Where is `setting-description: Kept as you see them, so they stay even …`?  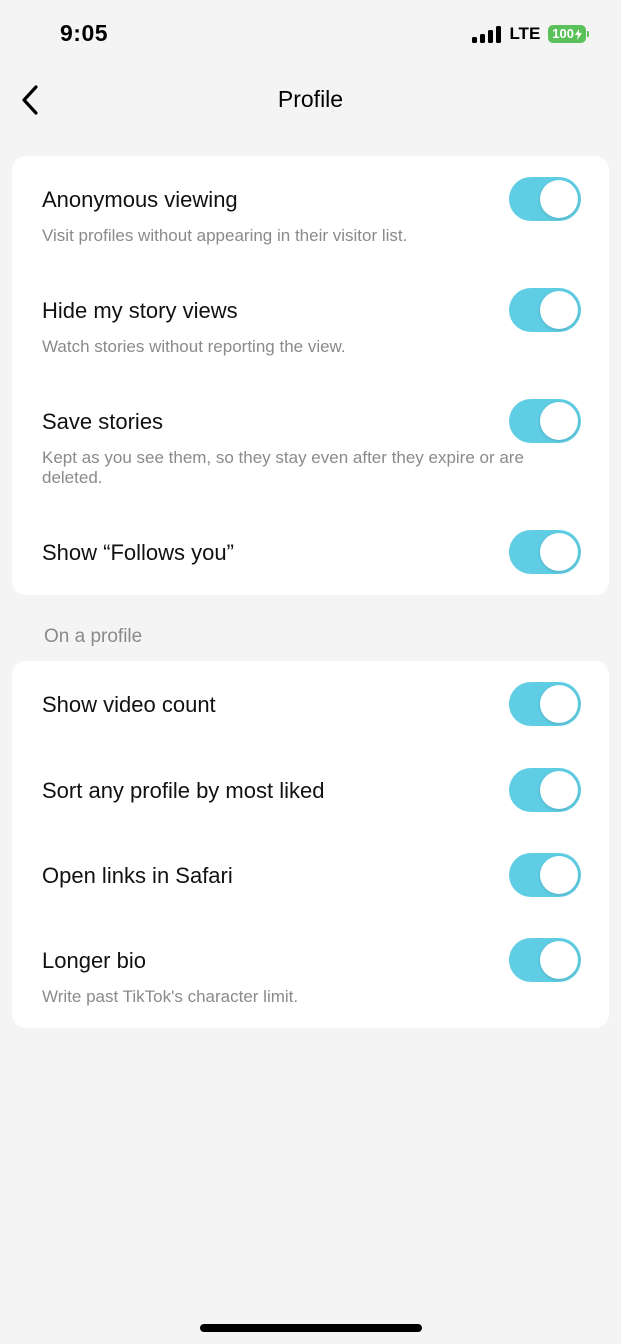
setting-description: Kept as you see them, so they stay even … is located at coordinates (283, 467).